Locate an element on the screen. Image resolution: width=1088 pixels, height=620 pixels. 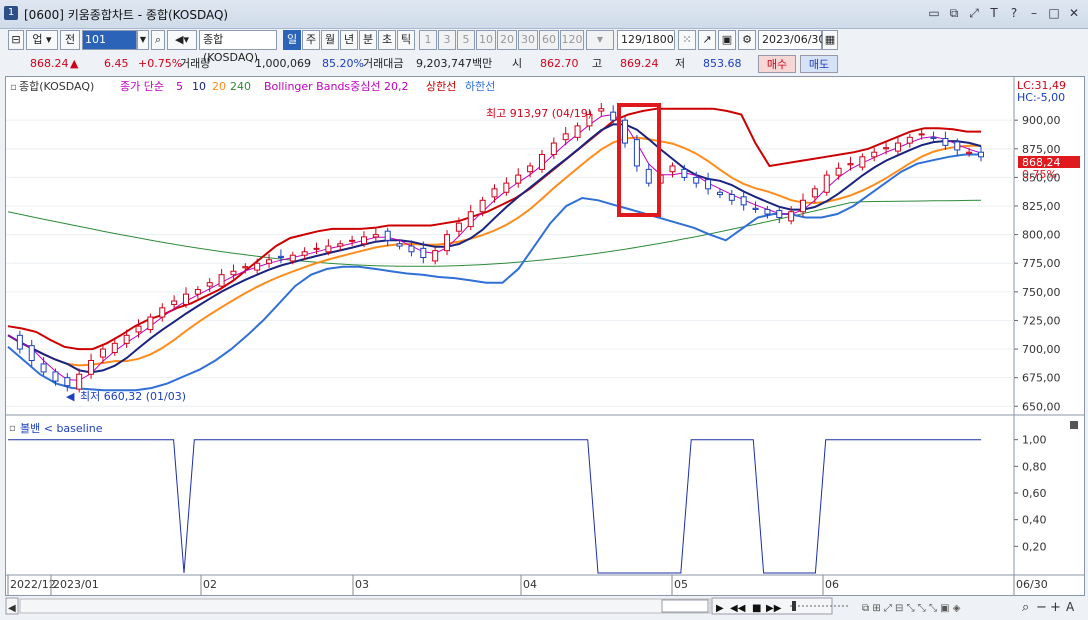
save-icon: ▣ is located at coordinates (727, 40).